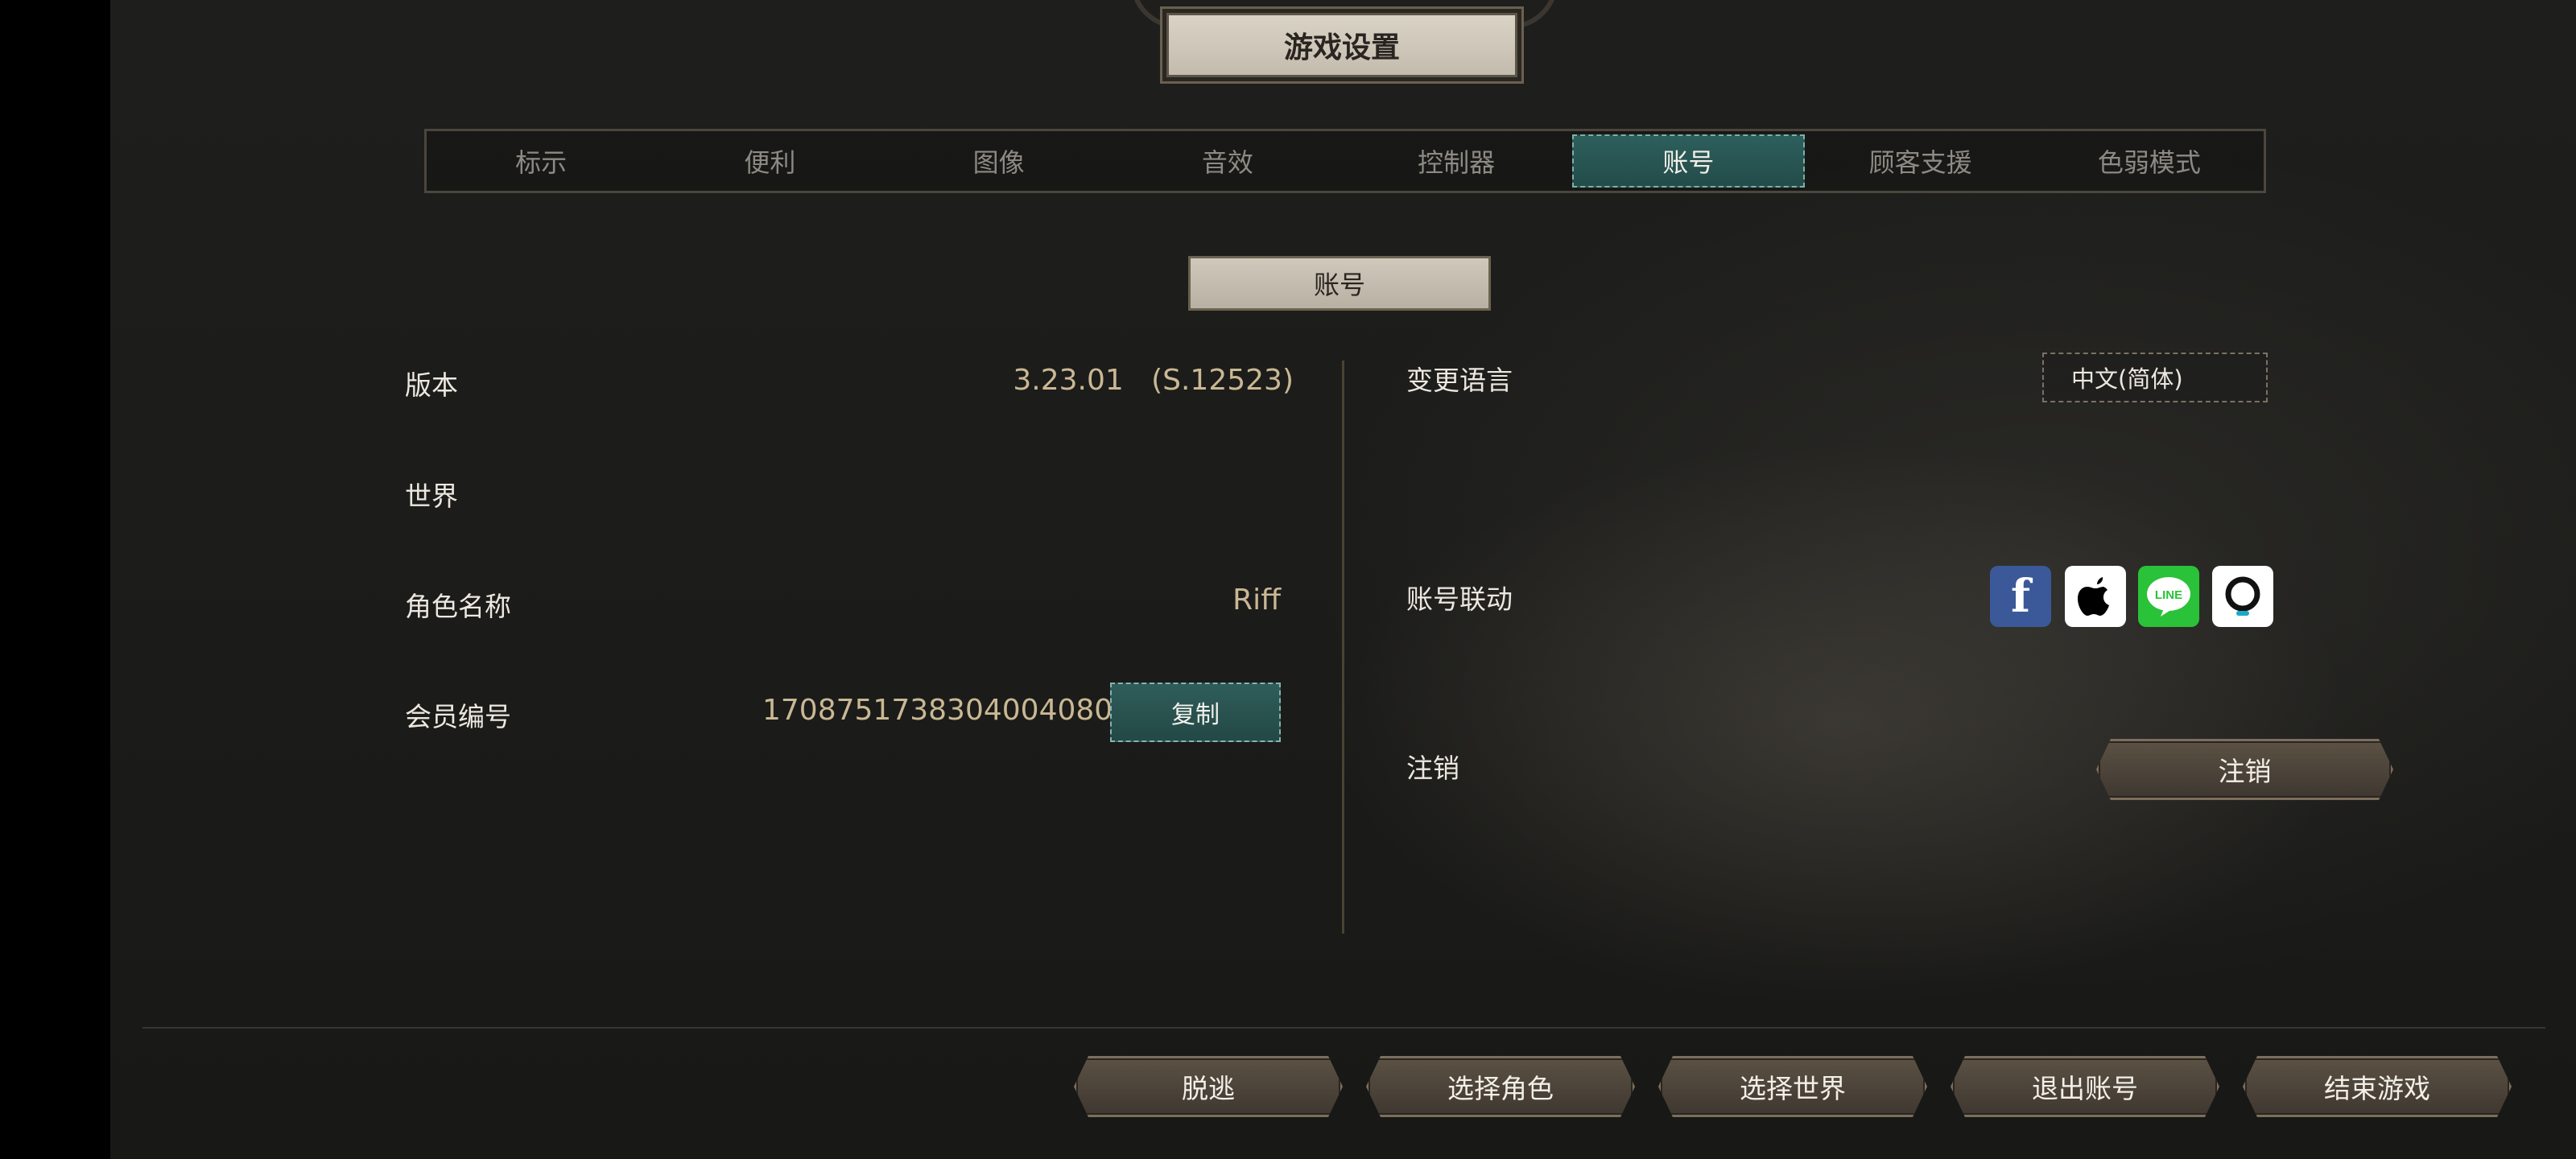  What do you see at coordinates (1920, 161) in the screenshot?
I see `tab-customer-support: 顾客支援` at bounding box center [1920, 161].